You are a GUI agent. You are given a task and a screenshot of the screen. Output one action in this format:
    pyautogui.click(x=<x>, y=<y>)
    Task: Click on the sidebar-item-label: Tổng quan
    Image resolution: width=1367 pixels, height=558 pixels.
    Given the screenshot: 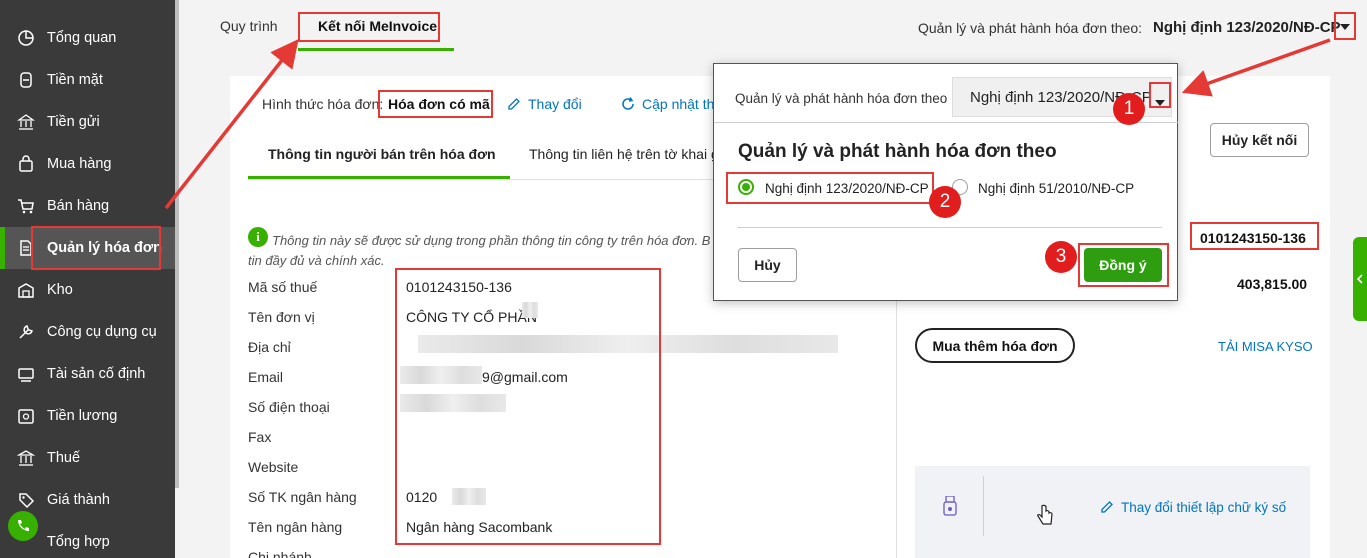 What is the action you would take?
    pyautogui.click(x=82, y=38)
    